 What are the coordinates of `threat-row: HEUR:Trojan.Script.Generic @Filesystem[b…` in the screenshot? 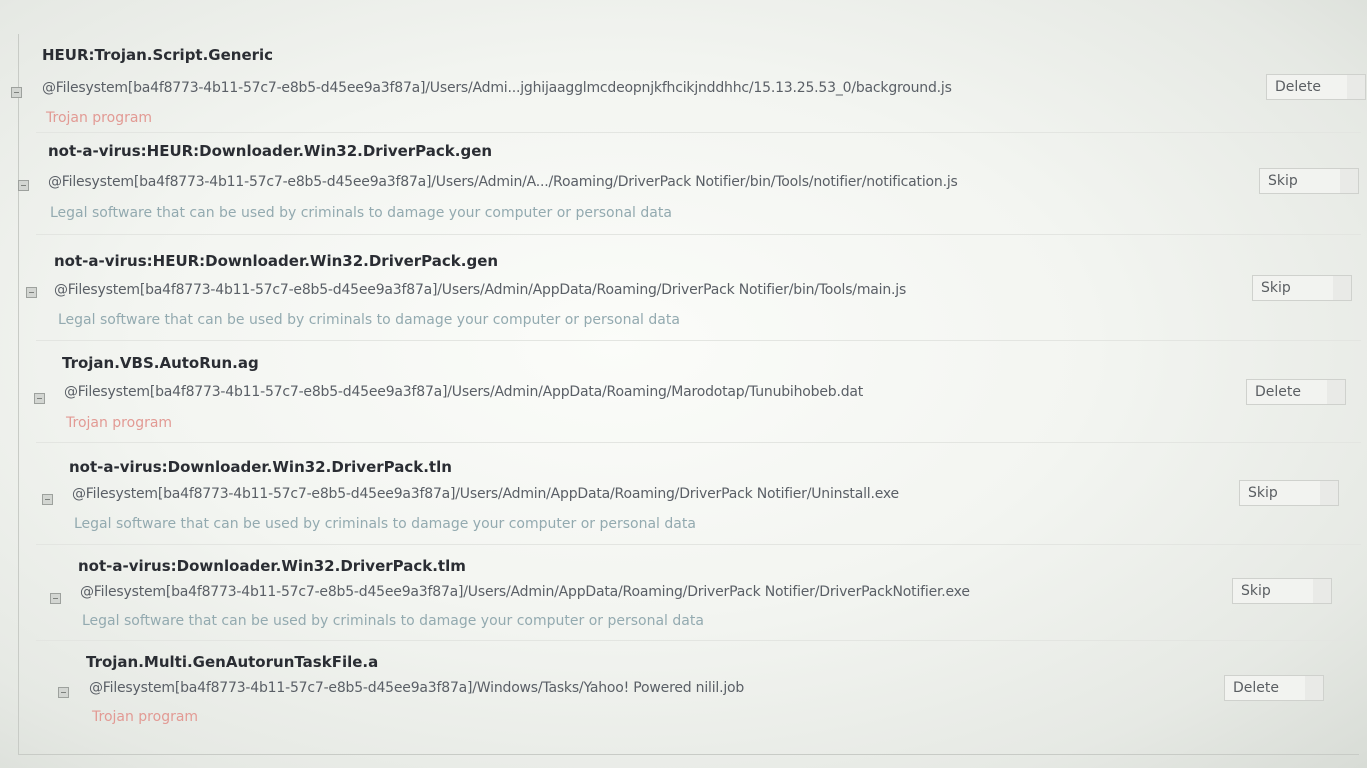 It's located at (686, 78).